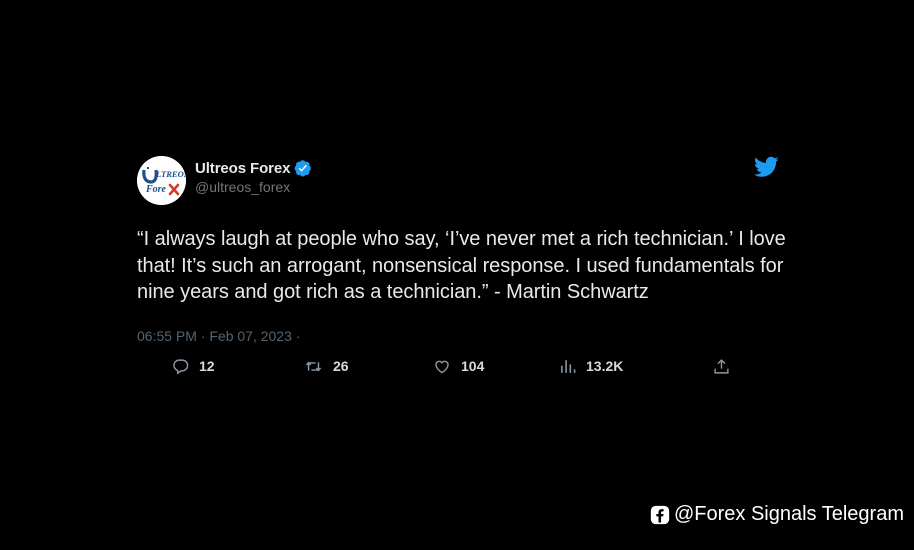 The width and height of the screenshot is (914, 550). Describe the element at coordinates (442, 366) in the screenshot. I see `heart-icon` at that location.